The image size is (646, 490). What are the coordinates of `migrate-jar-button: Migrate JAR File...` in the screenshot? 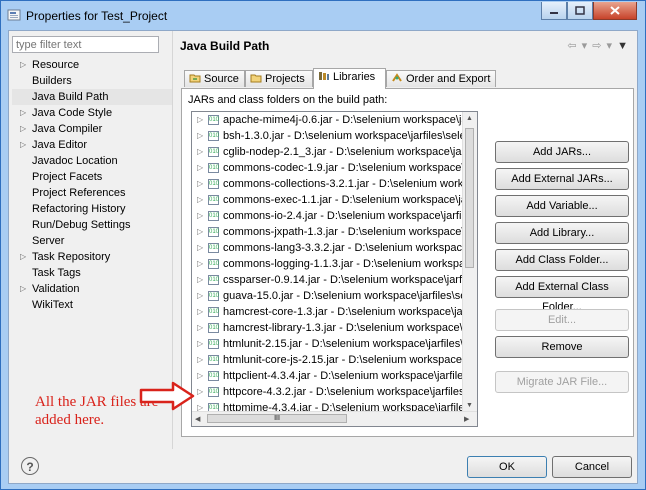 It's located at (562, 382).